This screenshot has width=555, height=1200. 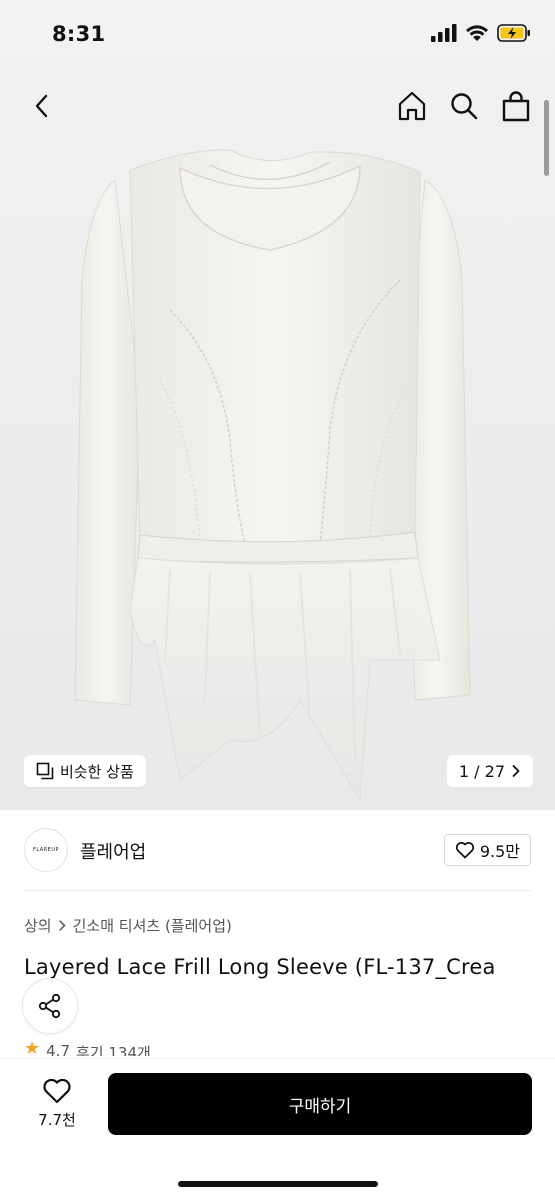 What do you see at coordinates (57, 1120) in the screenshot?
I see `wishlist-count: 7.7천` at bounding box center [57, 1120].